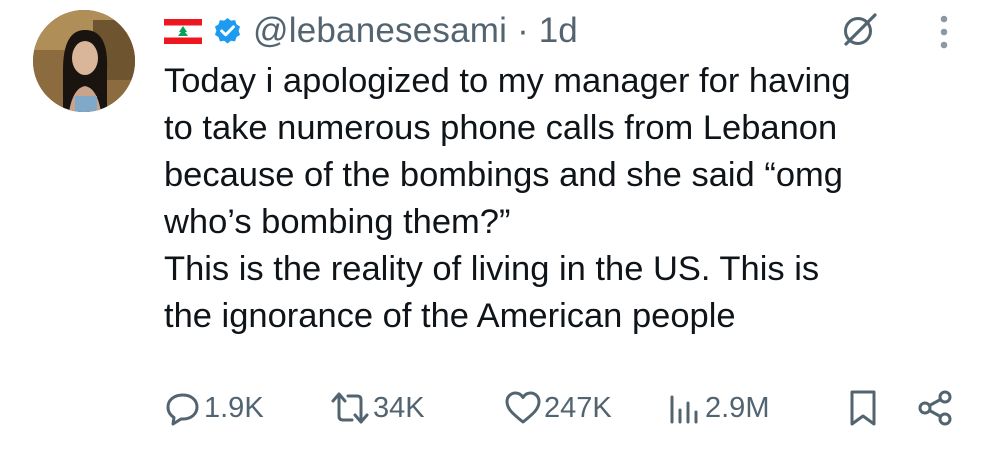 This screenshot has height=455, width=1000. I want to click on author-handle: @lebanesesami, so click(380, 31).